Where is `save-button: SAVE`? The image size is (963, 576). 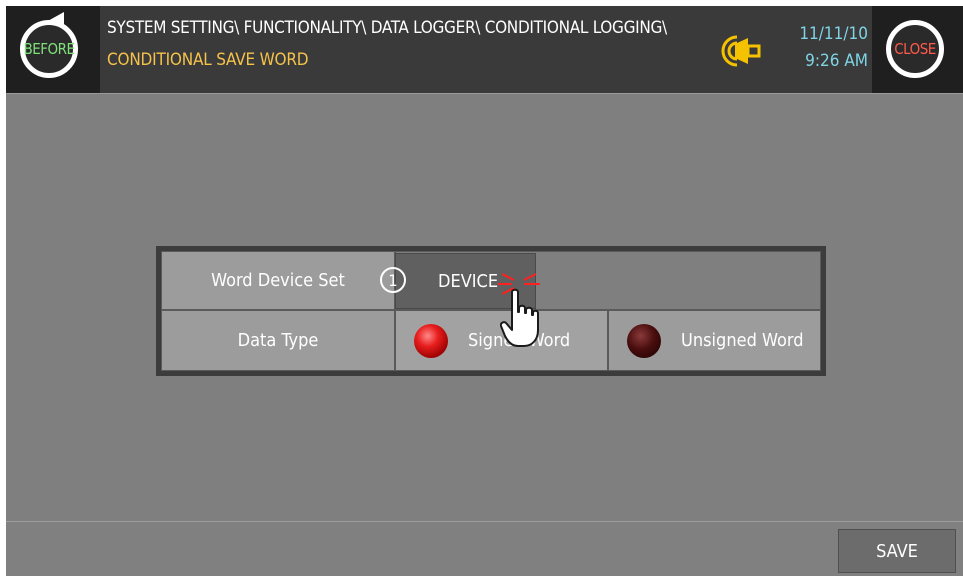
save-button: SAVE is located at coordinates (897, 551).